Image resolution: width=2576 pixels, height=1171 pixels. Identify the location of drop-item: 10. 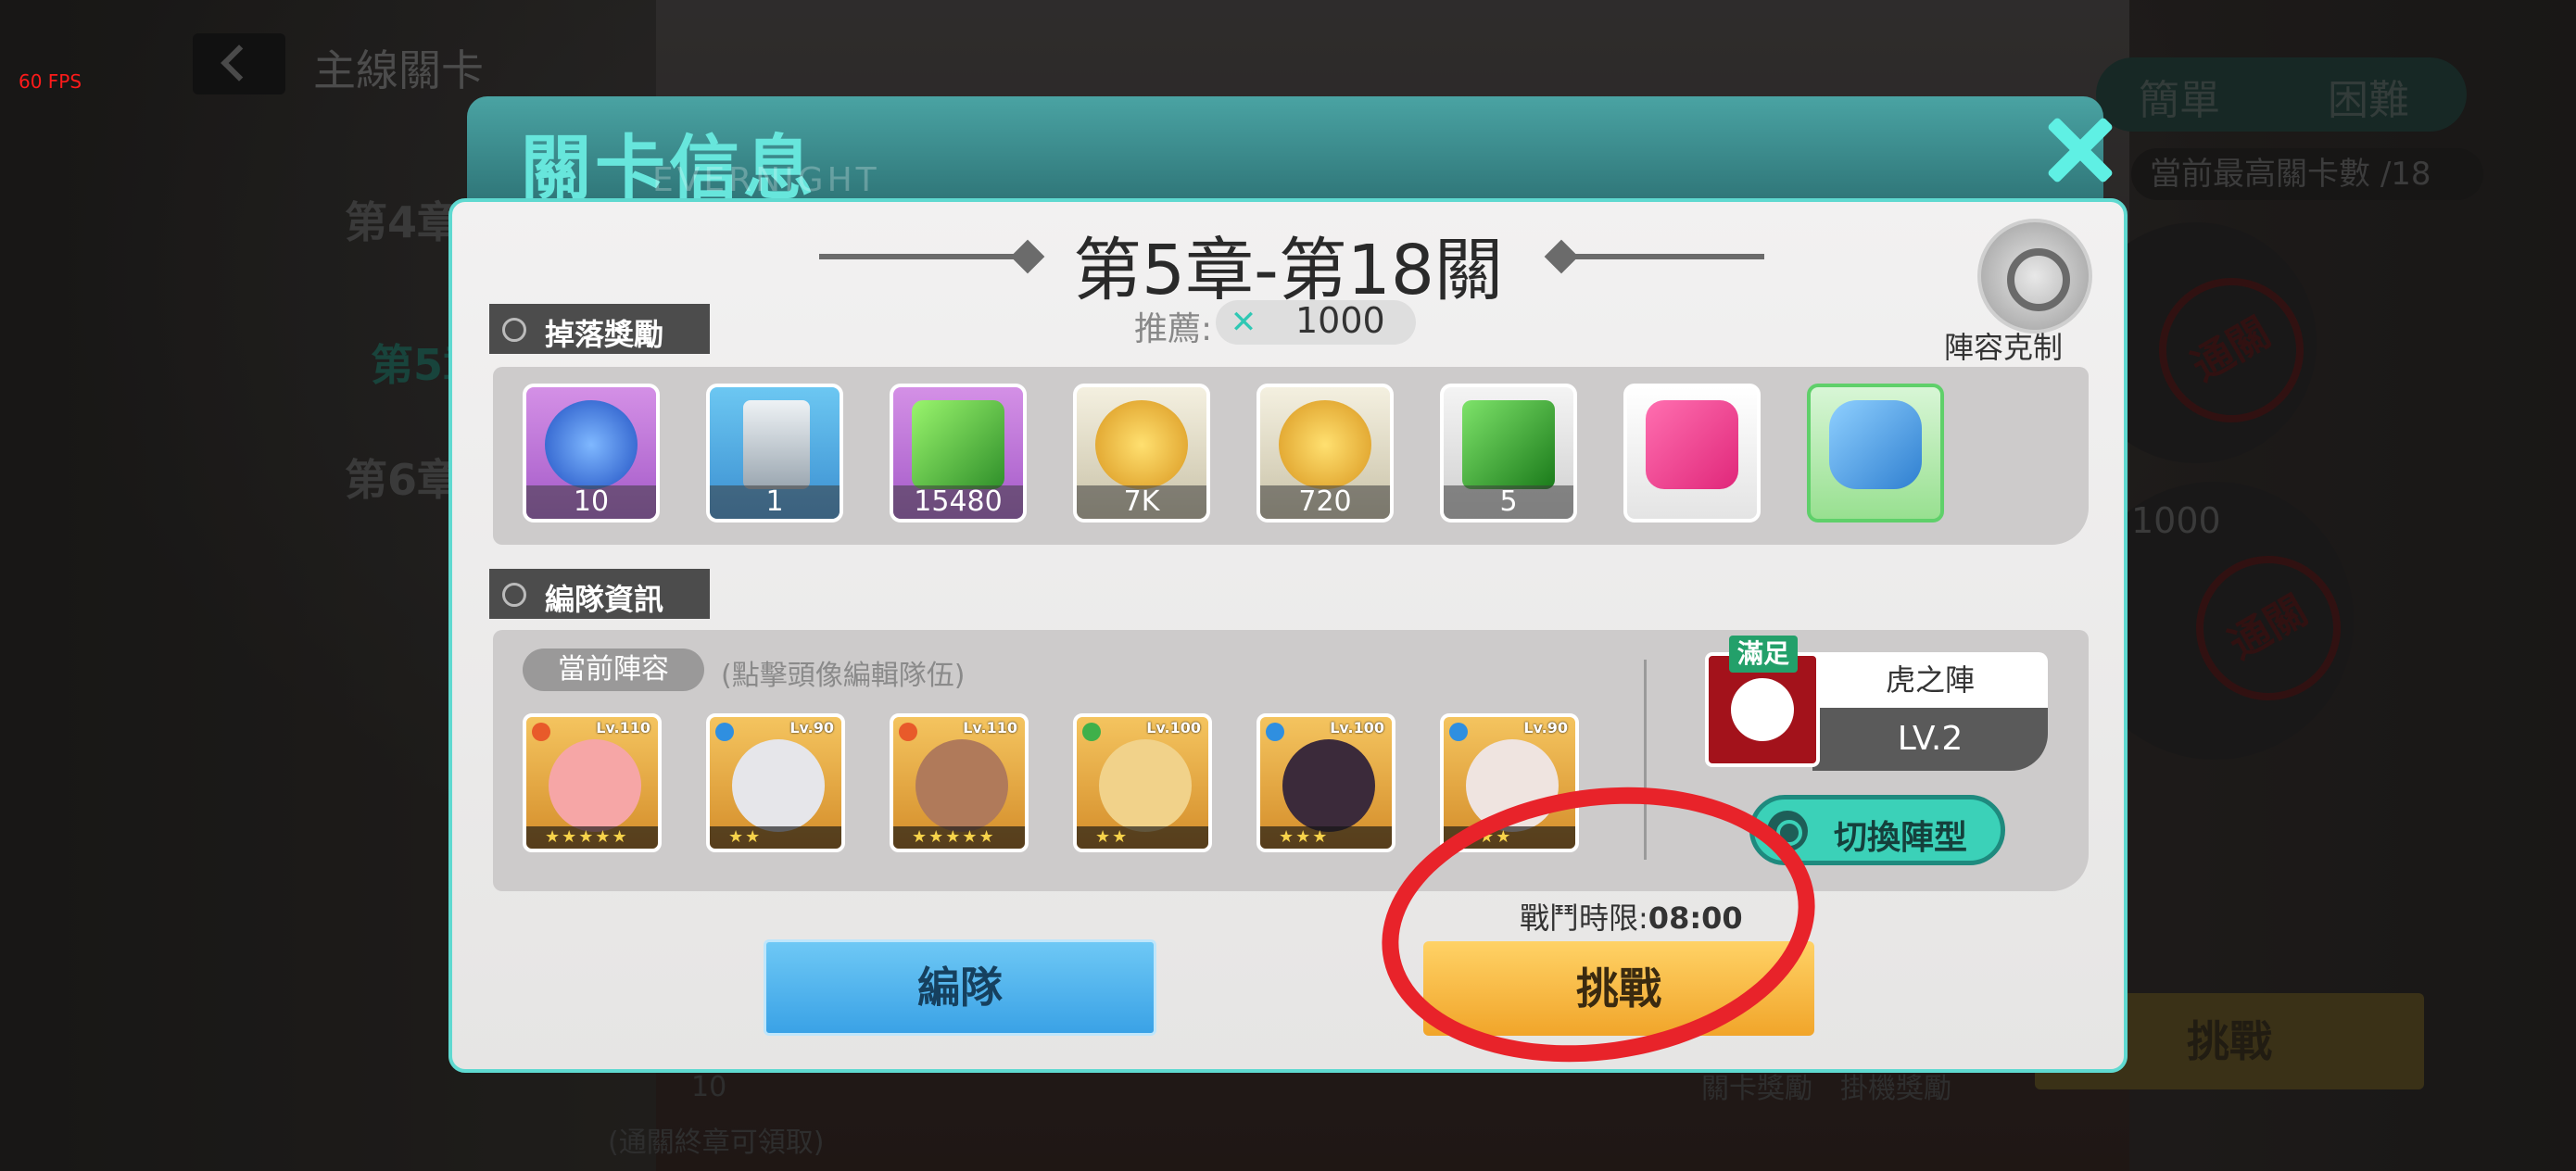
(591, 454).